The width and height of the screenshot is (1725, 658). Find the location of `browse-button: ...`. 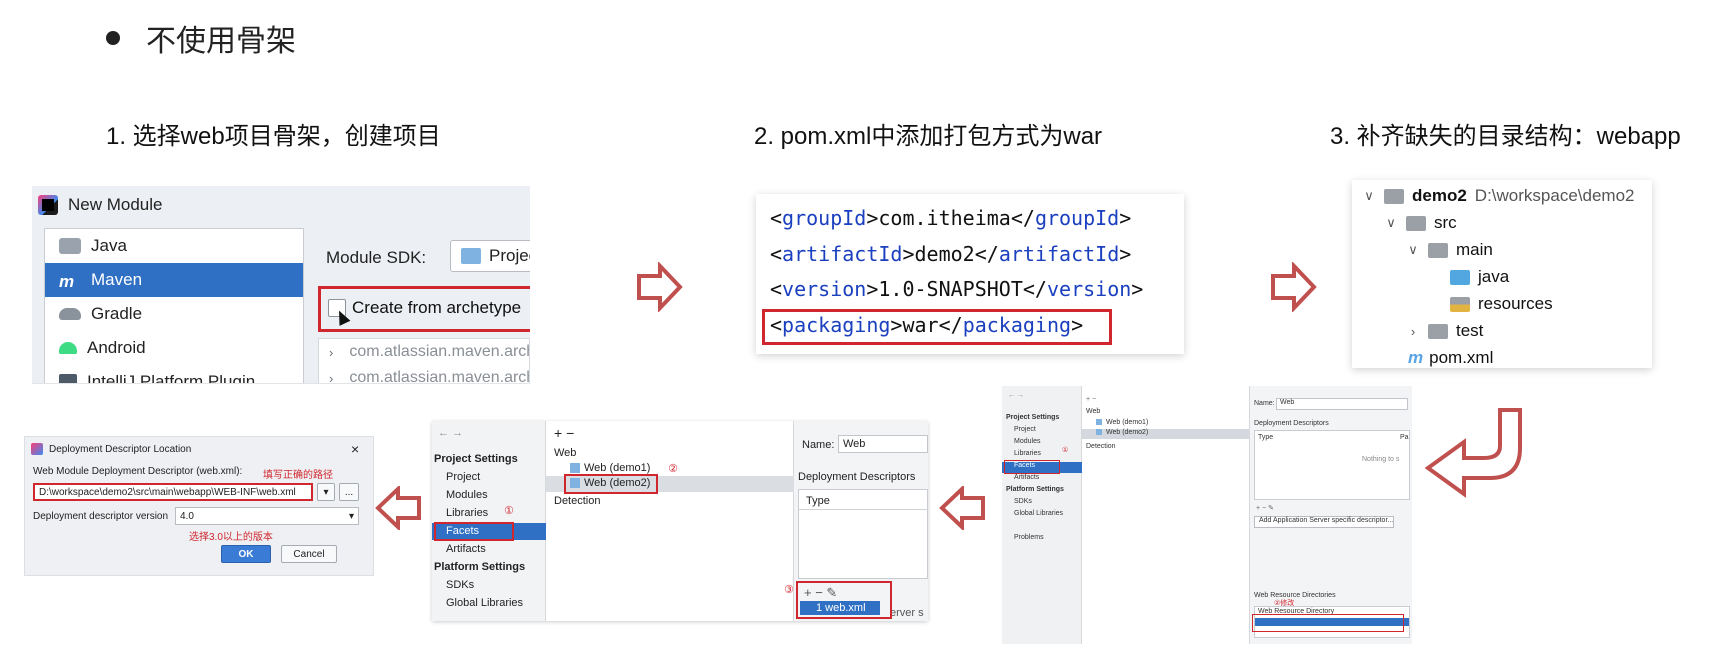

browse-button: ... is located at coordinates (349, 492).